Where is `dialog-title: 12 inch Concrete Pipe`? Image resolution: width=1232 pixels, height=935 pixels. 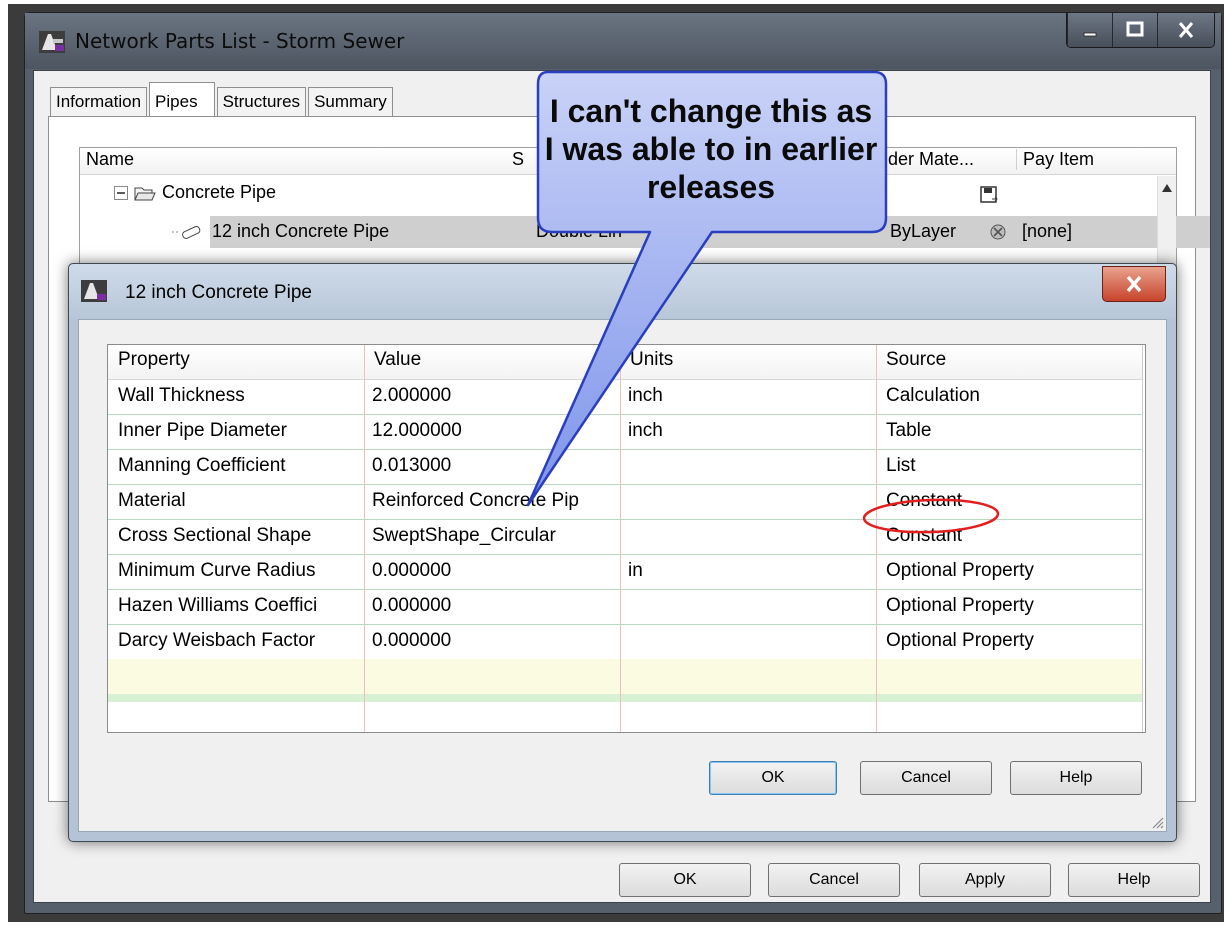 dialog-title: 12 inch Concrete Pipe is located at coordinates (218, 292).